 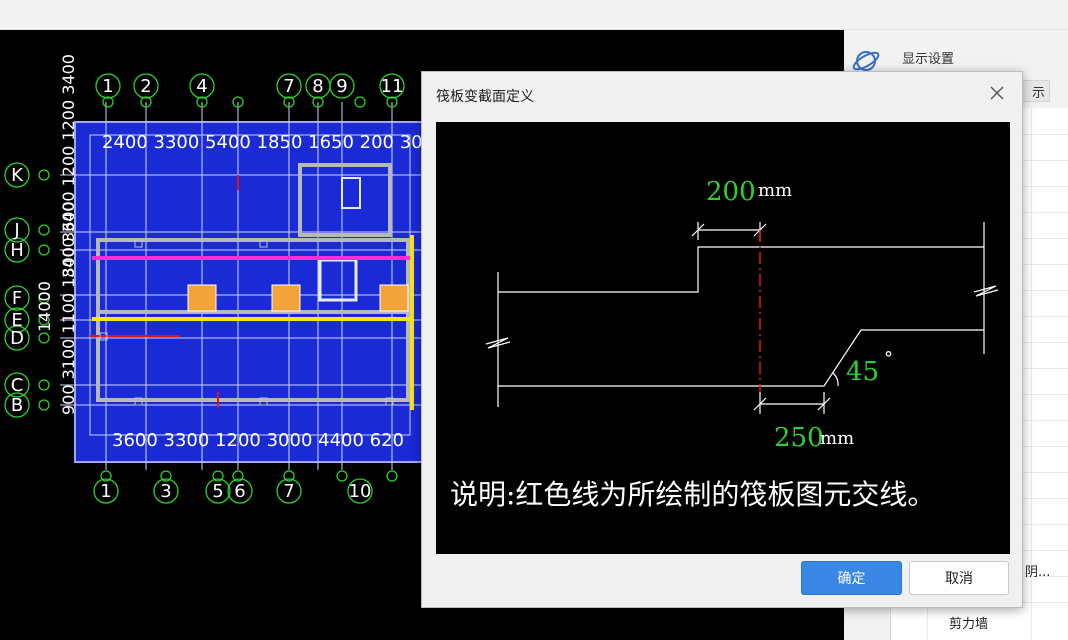 What do you see at coordinates (17, 298) in the screenshot?
I see `axis-left-F: F` at bounding box center [17, 298].